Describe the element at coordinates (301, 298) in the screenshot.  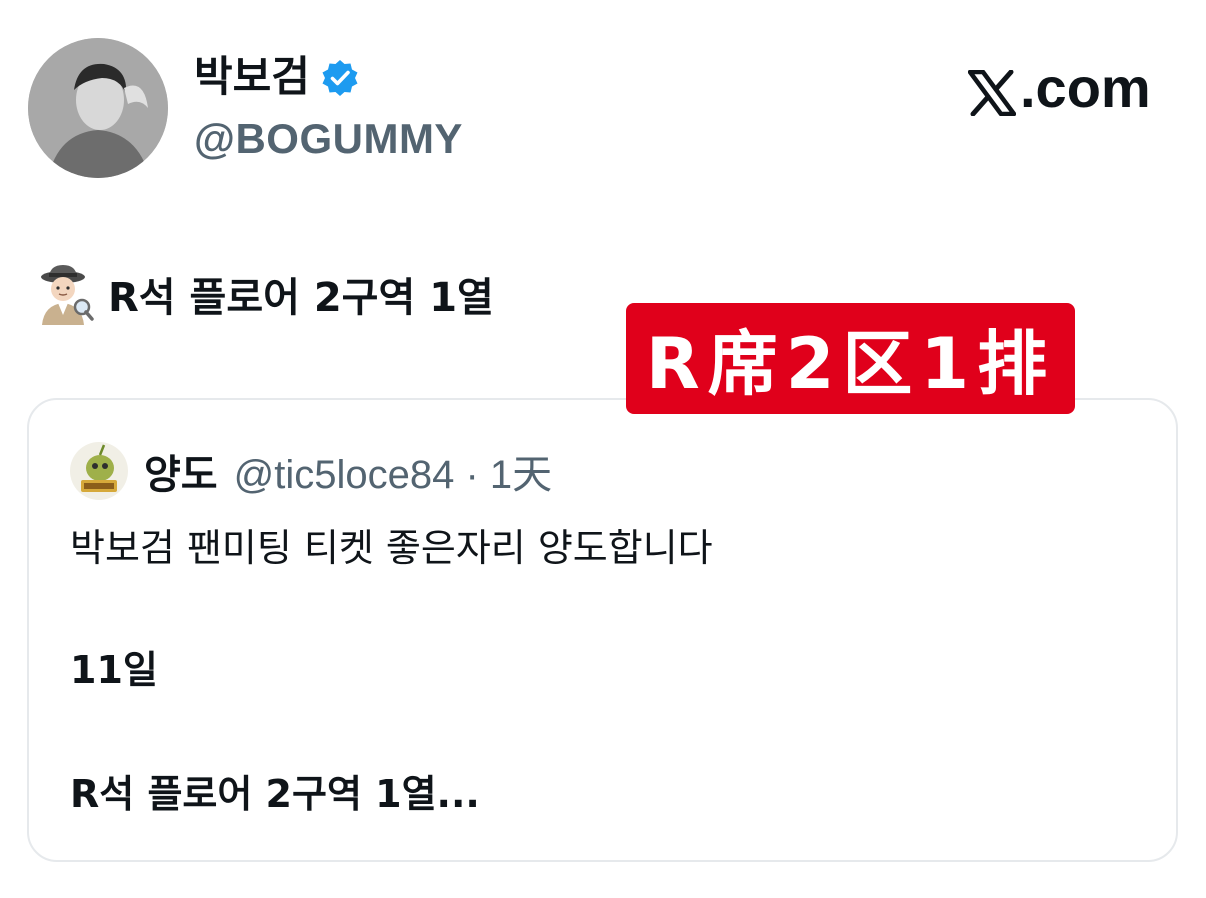
I see `tweet-text: R석 플로어 2구역 1열` at that location.